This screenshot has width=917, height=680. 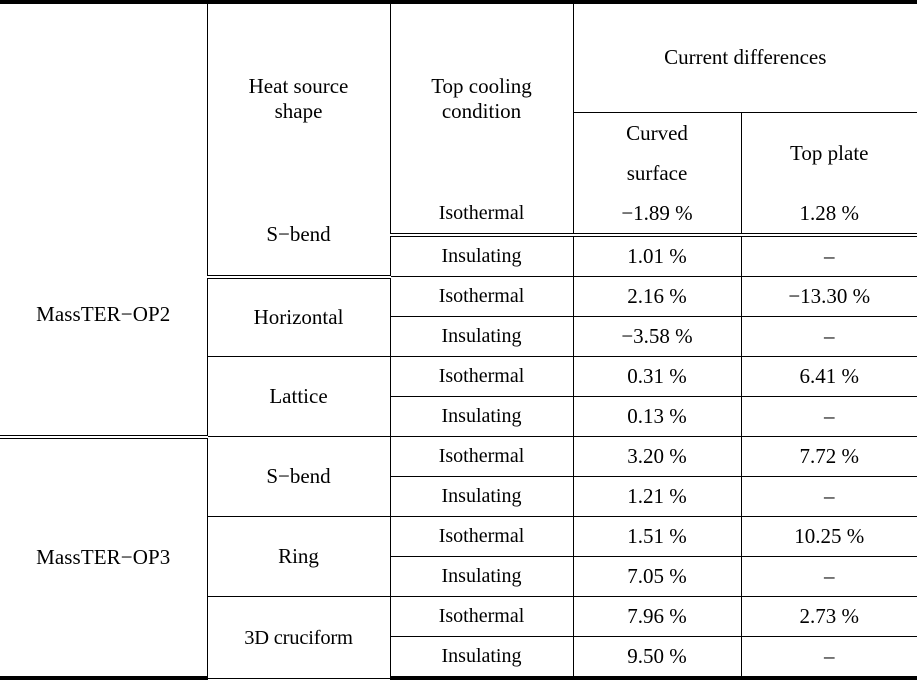 What do you see at coordinates (482, 617) in the screenshot?
I see `cell-cooling-op3-3d-iso: Isothermal` at bounding box center [482, 617].